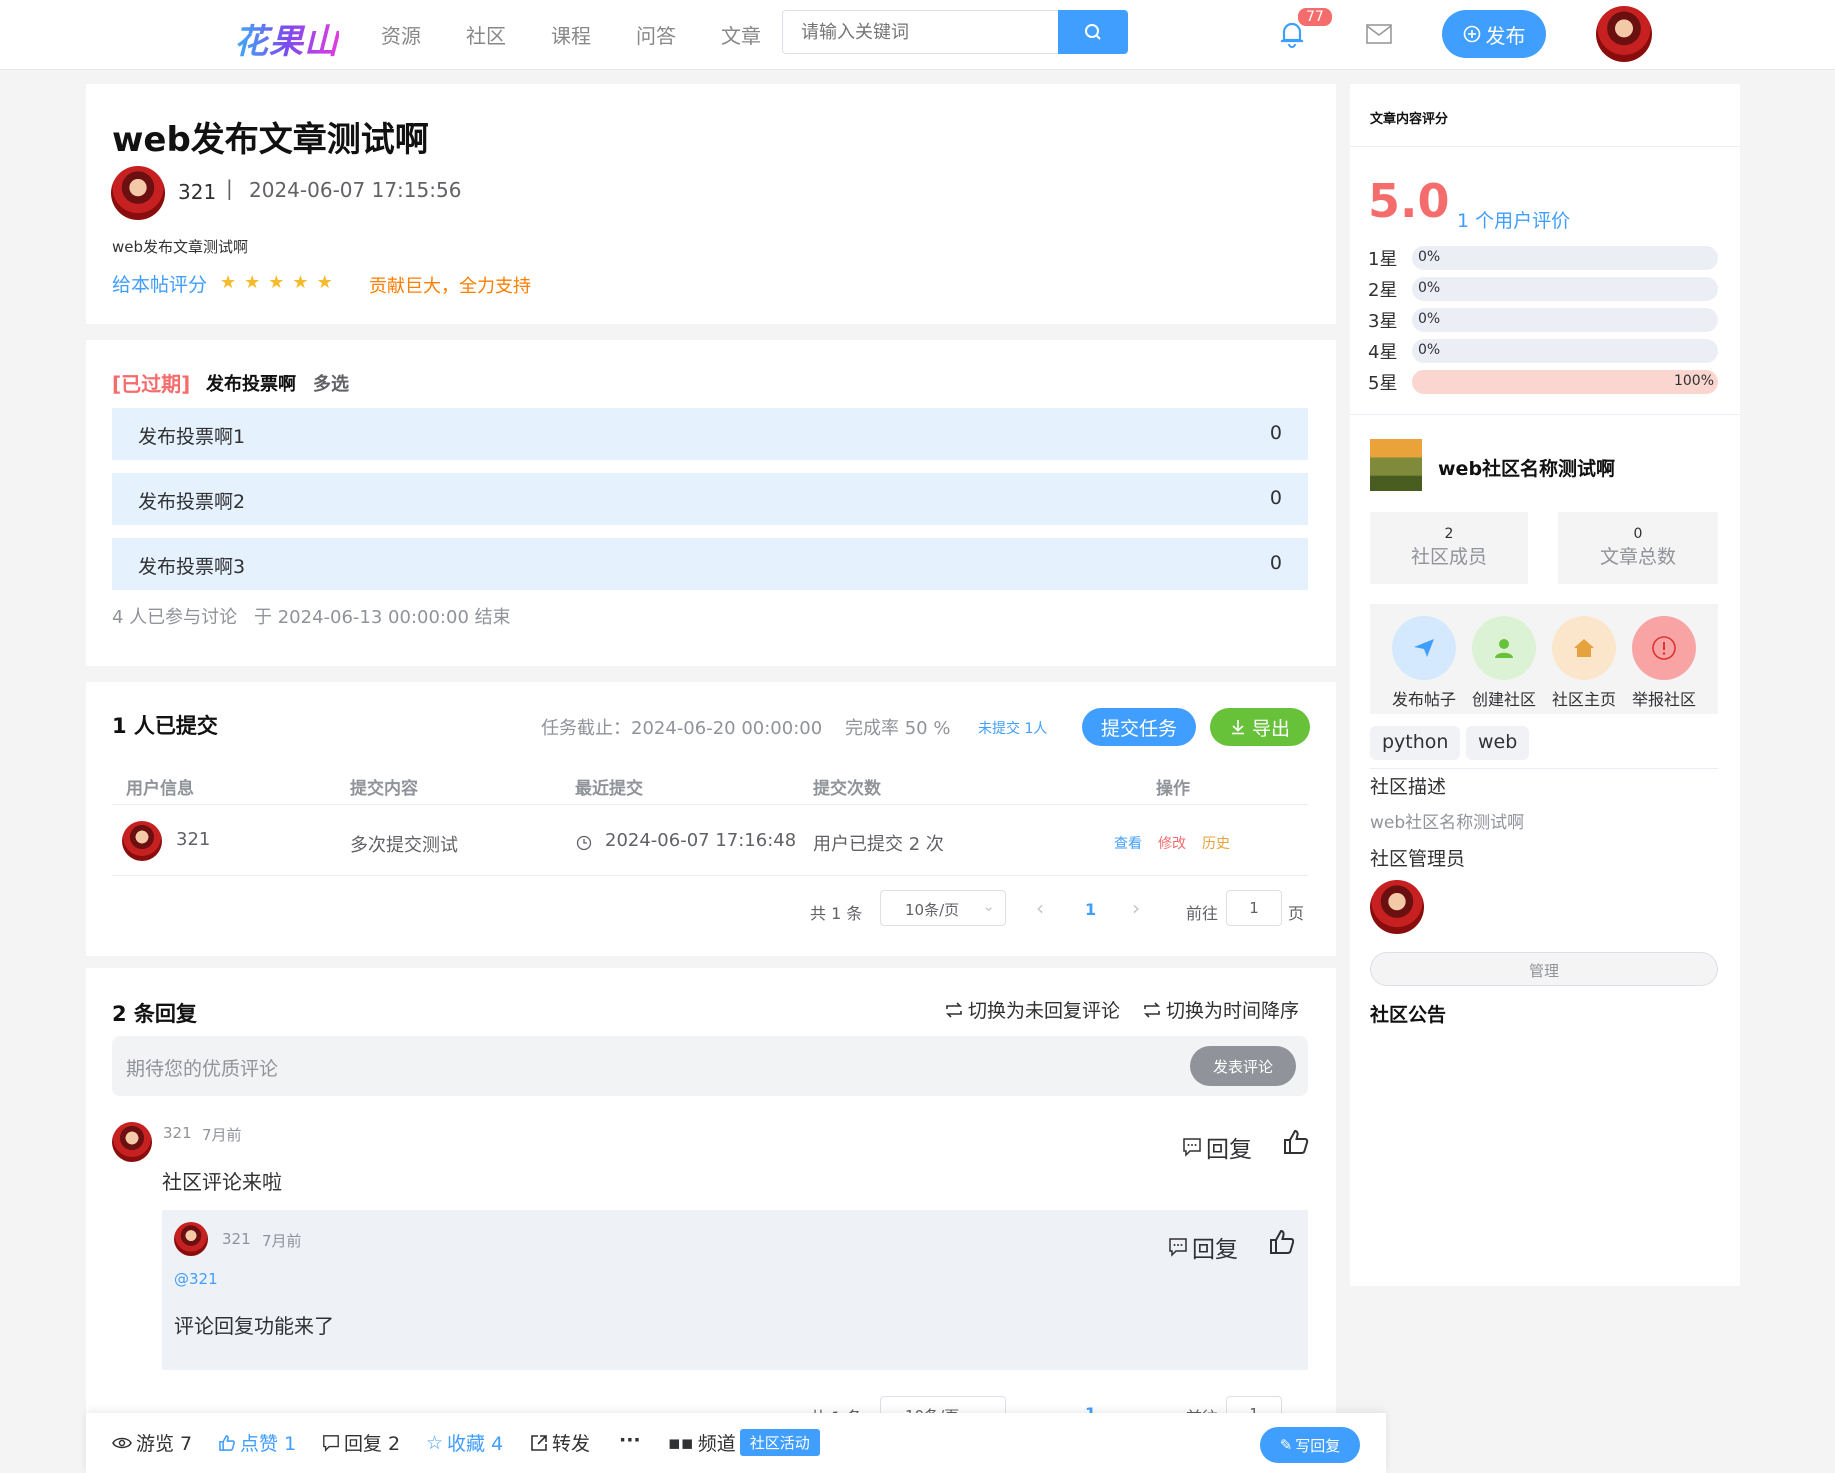 The width and height of the screenshot is (1835, 1473). I want to click on rating-bar-row: 5星 100%, so click(1543, 382).